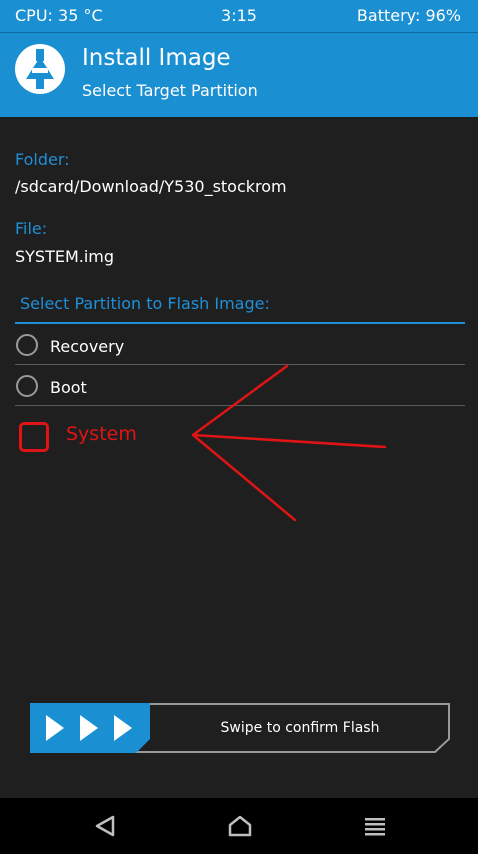 The image size is (478, 854). I want to click on annotated-checkbox-icon, so click(34, 437).